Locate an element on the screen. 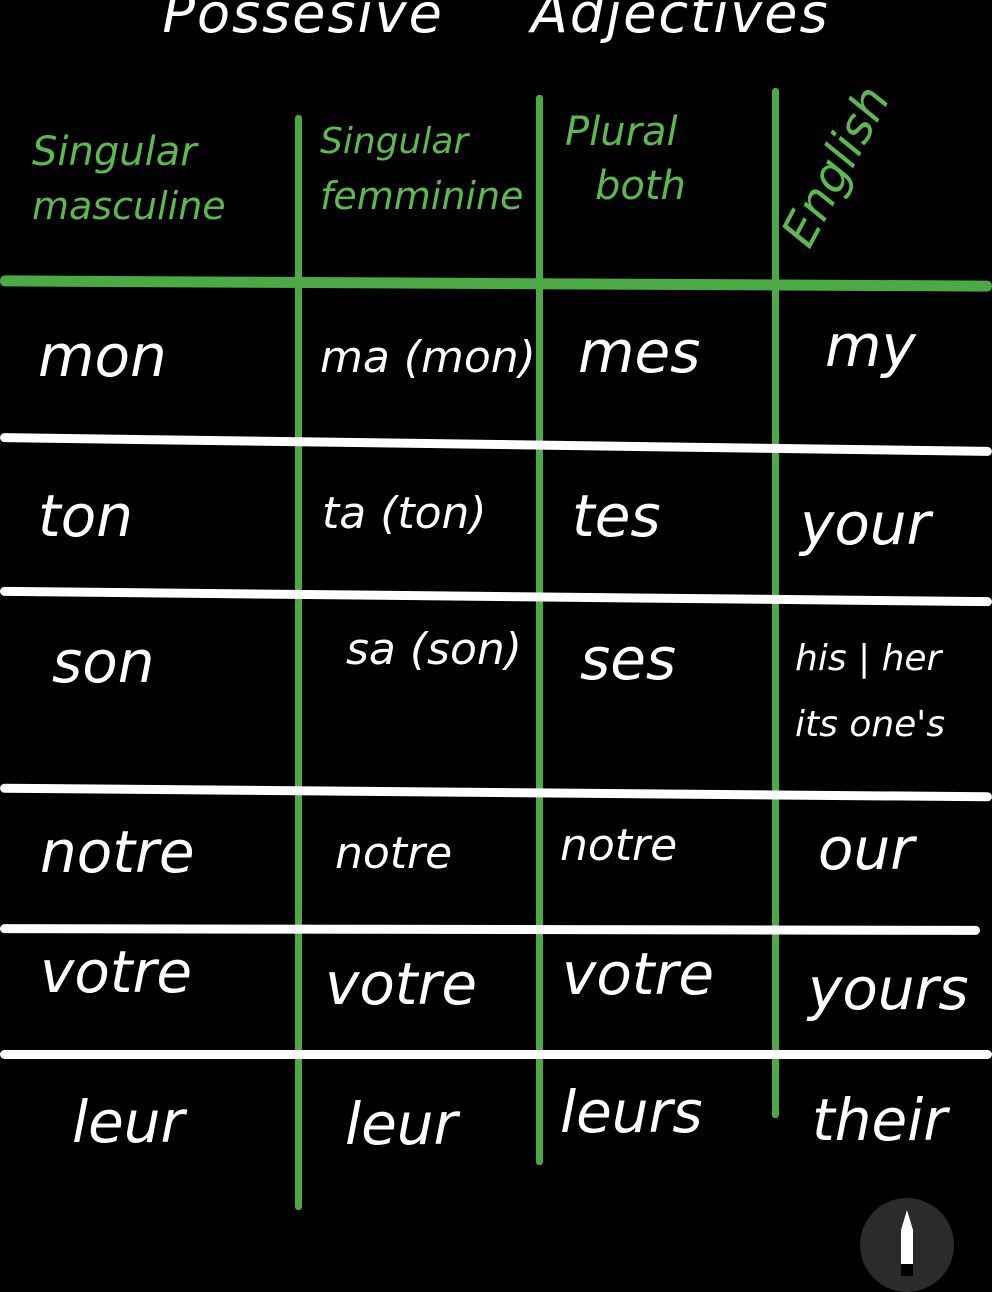 The image size is (992, 1292). page-title: Possesive Adjectives is located at coordinates (496, 22).